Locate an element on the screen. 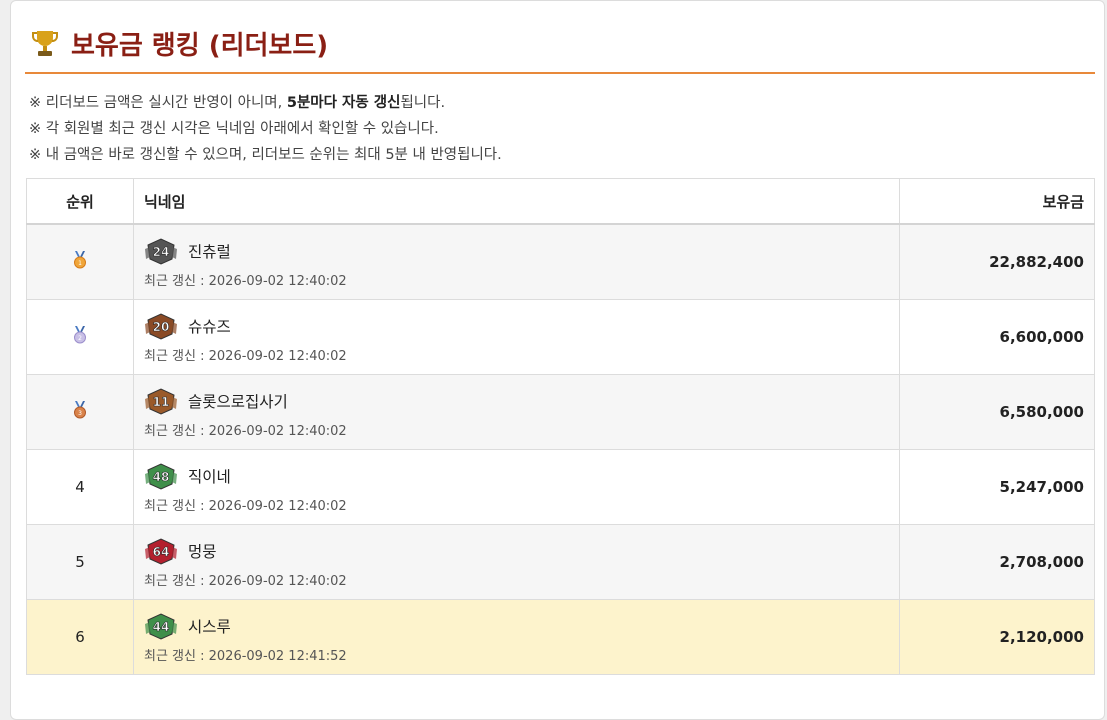  level-badge-icon: 11 is located at coordinates (161, 401).